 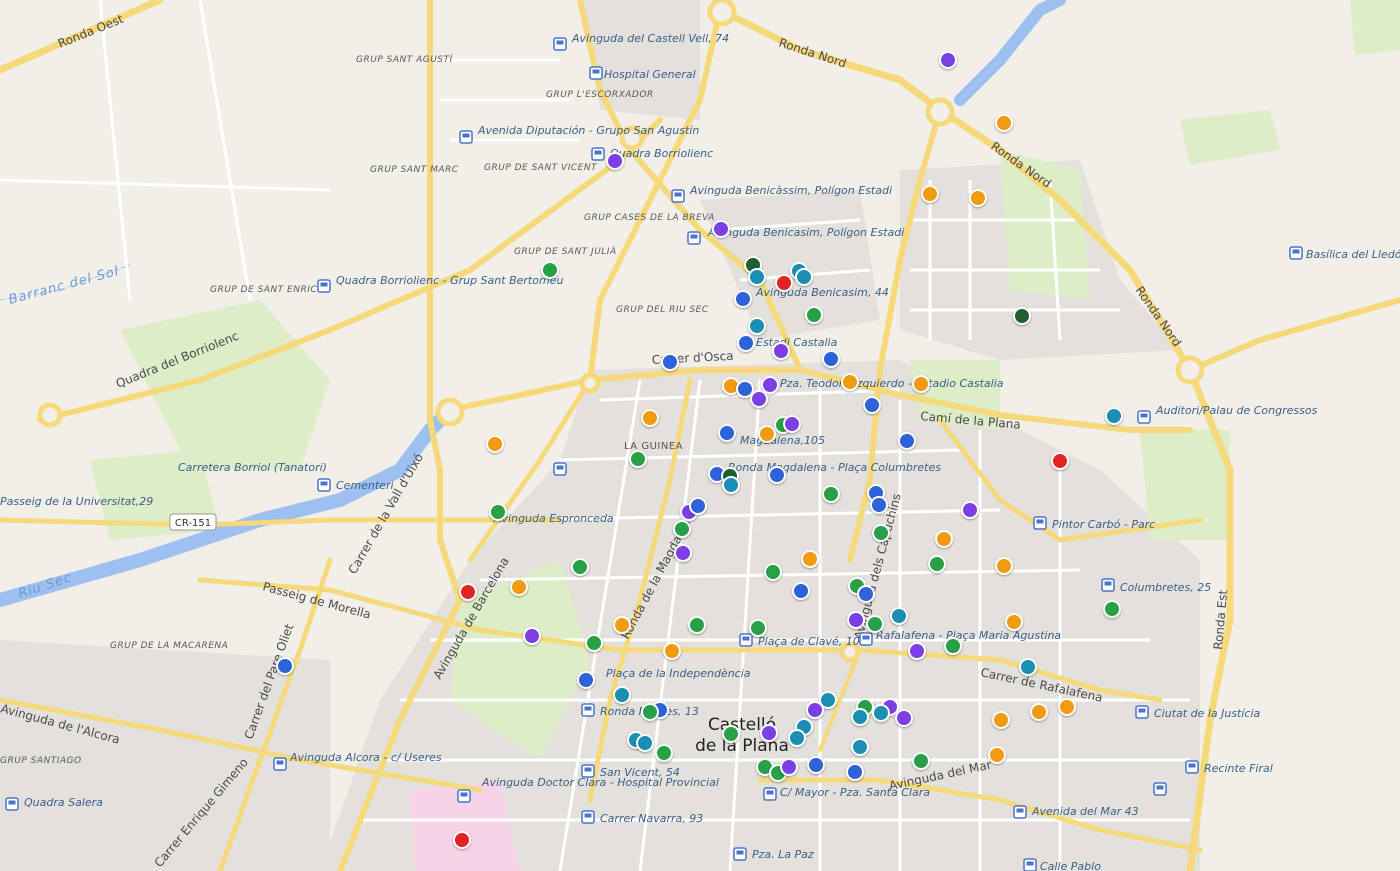 I want to click on area-label: GRUP DE SANT JULIÀ, so click(x=565, y=251).